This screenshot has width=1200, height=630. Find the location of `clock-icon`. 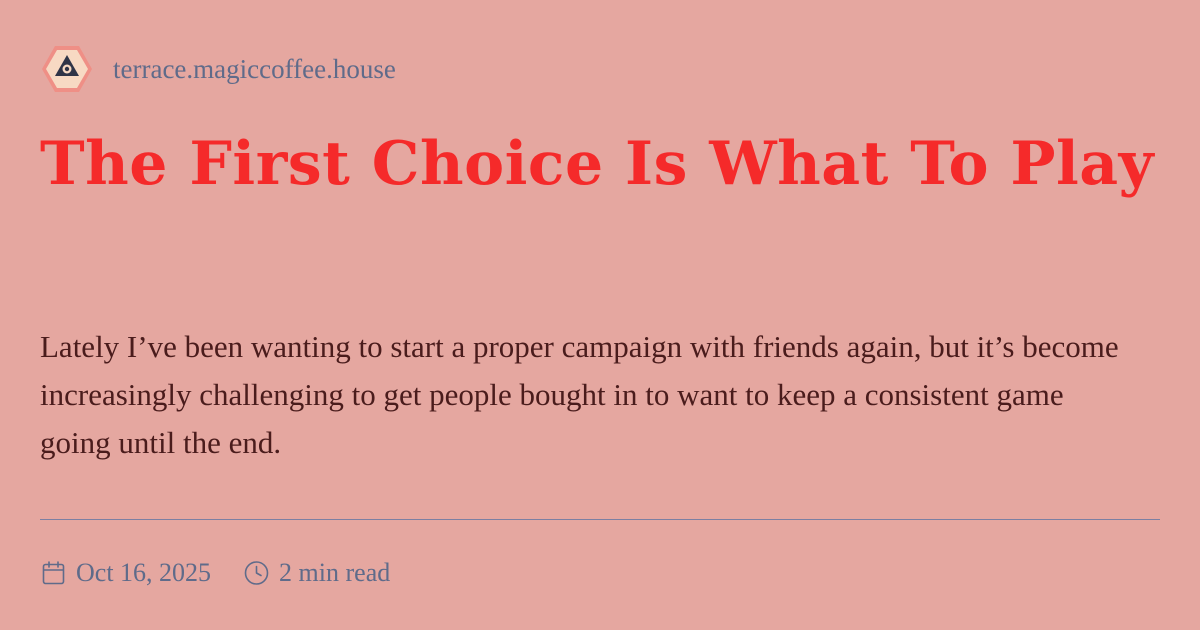

clock-icon is located at coordinates (256, 573).